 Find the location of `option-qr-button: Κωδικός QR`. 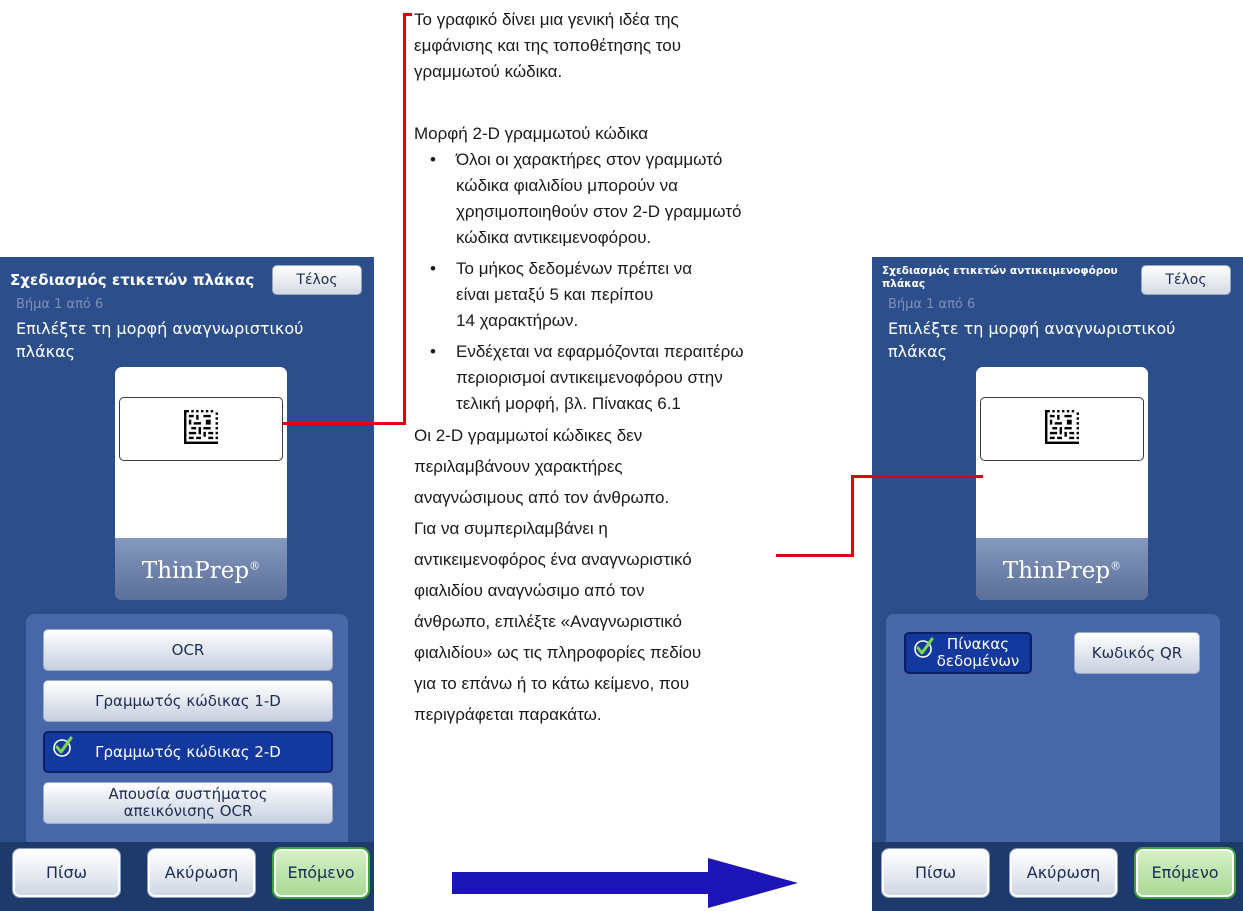

option-qr-button: Κωδικός QR is located at coordinates (1137, 653).